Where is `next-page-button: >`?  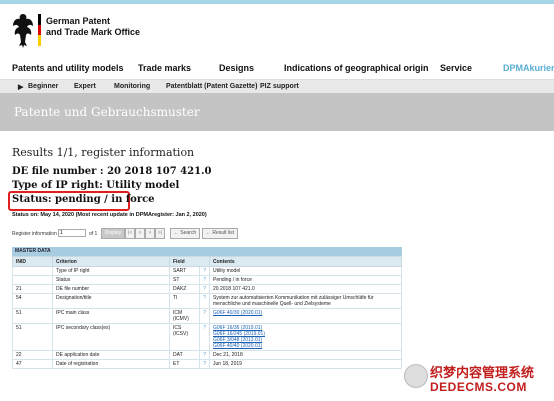 next-page-button: > is located at coordinates (150, 233).